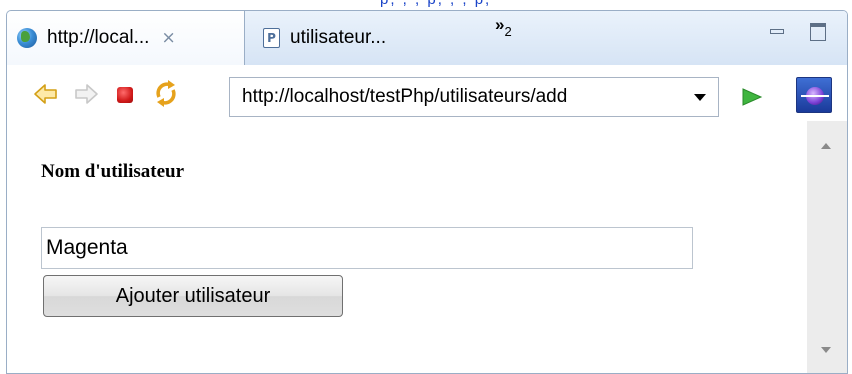  What do you see at coordinates (125, 95) in the screenshot?
I see `stop-icon` at bounding box center [125, 95].